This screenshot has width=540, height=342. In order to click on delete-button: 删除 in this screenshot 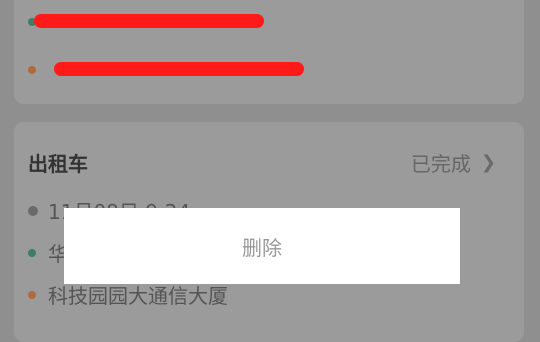, I will do `click(262, 246)`.